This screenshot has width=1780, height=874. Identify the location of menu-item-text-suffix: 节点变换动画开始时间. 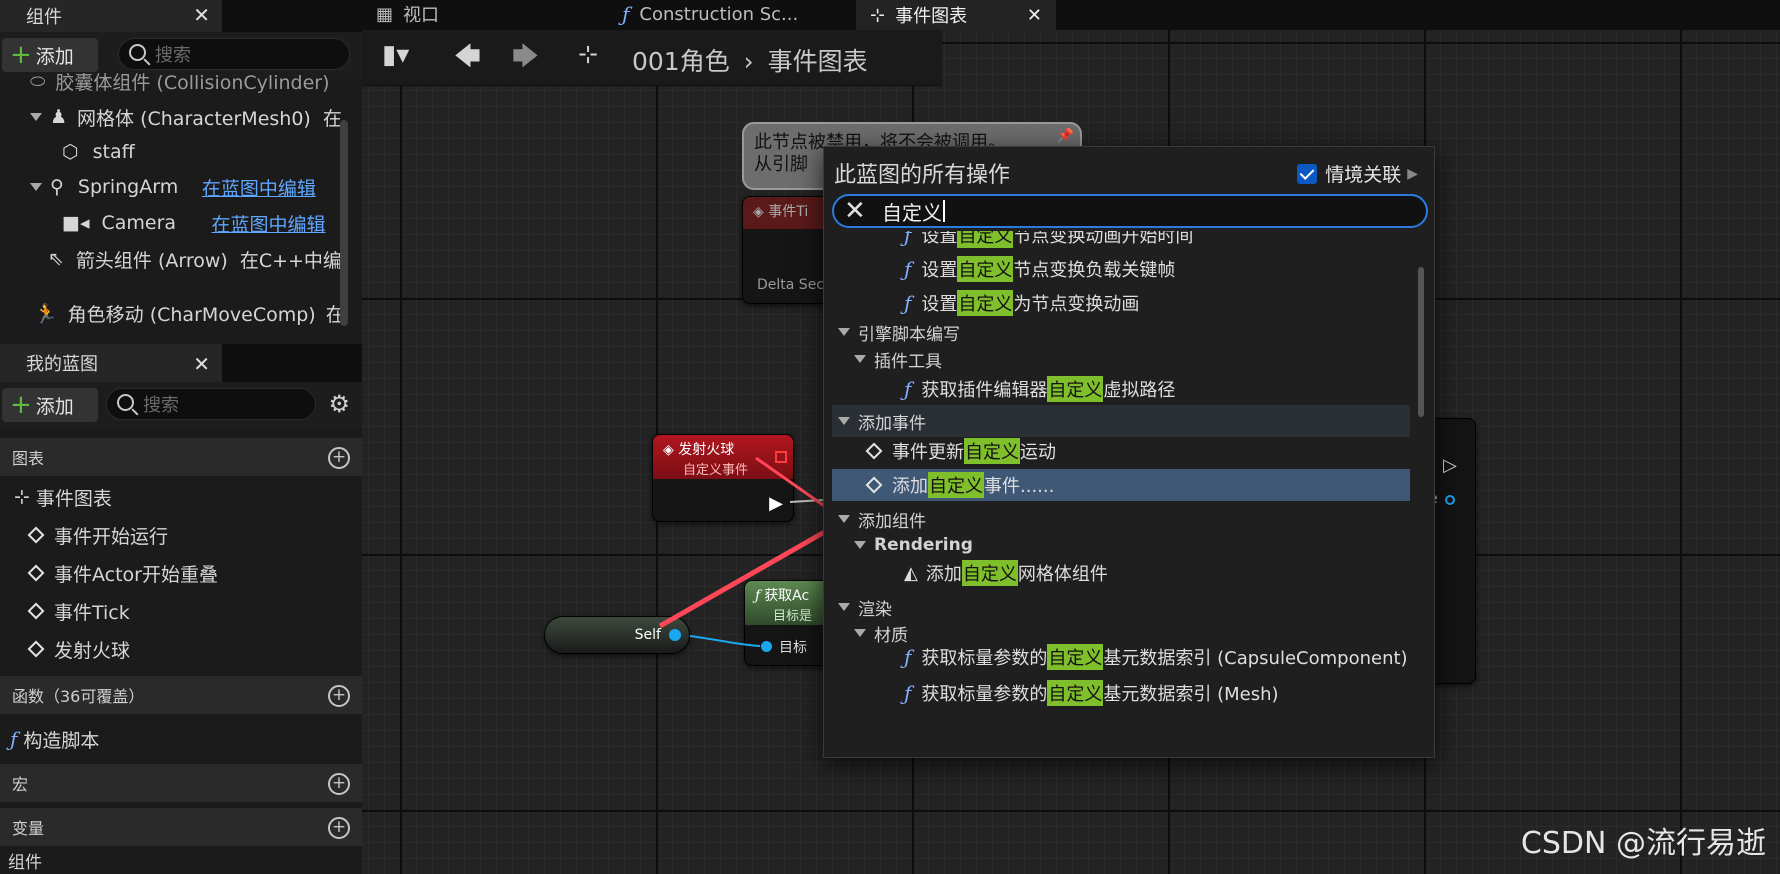
(1103, 239).